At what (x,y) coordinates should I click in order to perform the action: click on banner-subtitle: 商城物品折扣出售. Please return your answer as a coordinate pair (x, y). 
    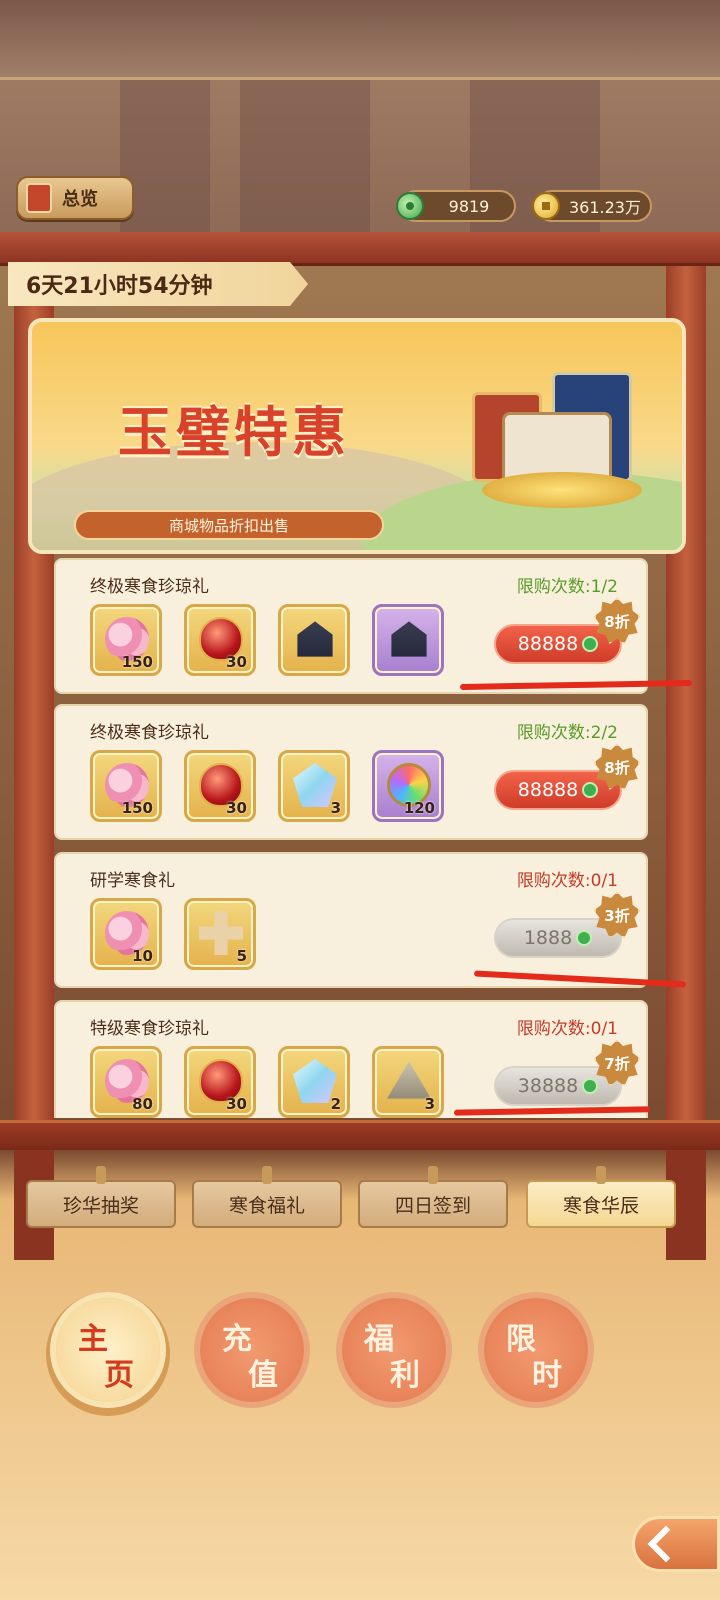
    Looking at the image, I should click on (229, 525).